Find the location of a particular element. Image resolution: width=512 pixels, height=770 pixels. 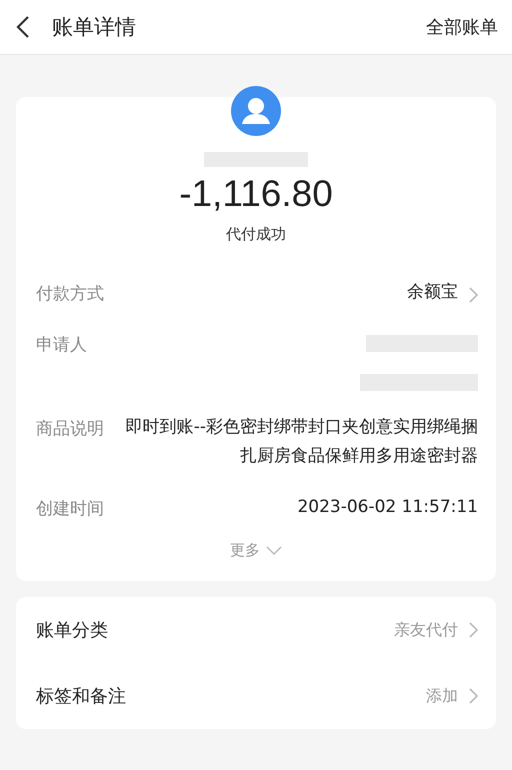

page-title: 账单详情 is located at coordinates (94, 27).